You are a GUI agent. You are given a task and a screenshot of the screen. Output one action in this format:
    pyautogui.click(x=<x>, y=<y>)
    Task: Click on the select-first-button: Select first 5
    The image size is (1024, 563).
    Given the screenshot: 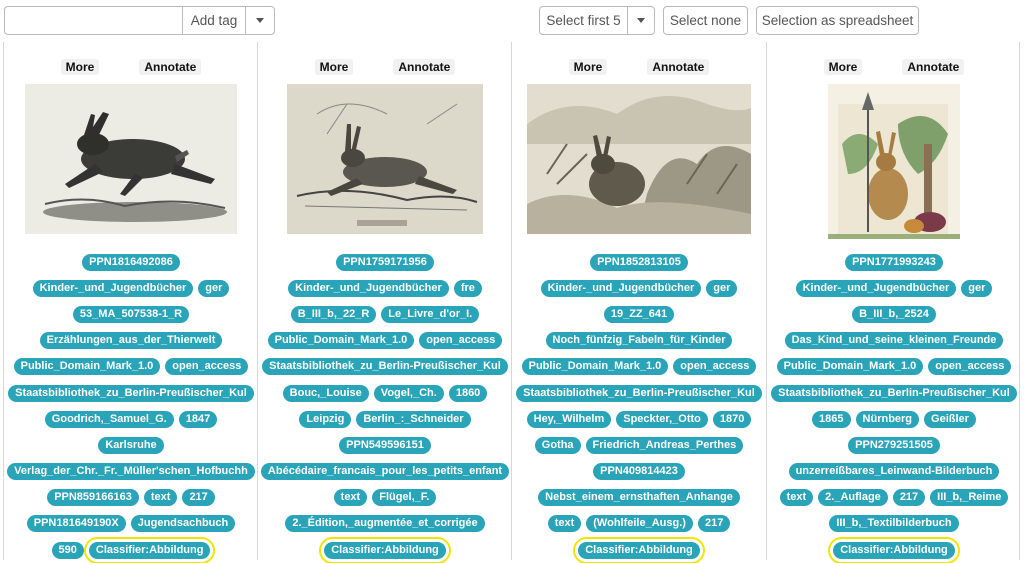 What is the action you would take?
    pyautogui.click(x=583, y=20)
    